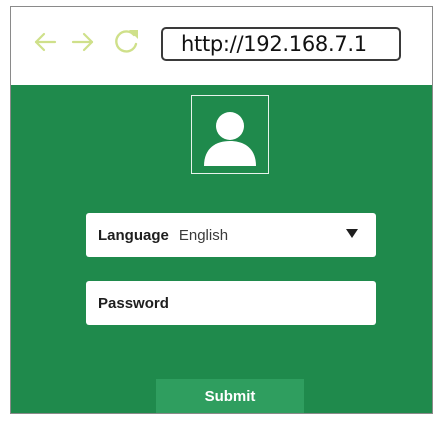  Describe the element at coordinates (126, 42) in the screenshot. I see `reload-icon` at that location.